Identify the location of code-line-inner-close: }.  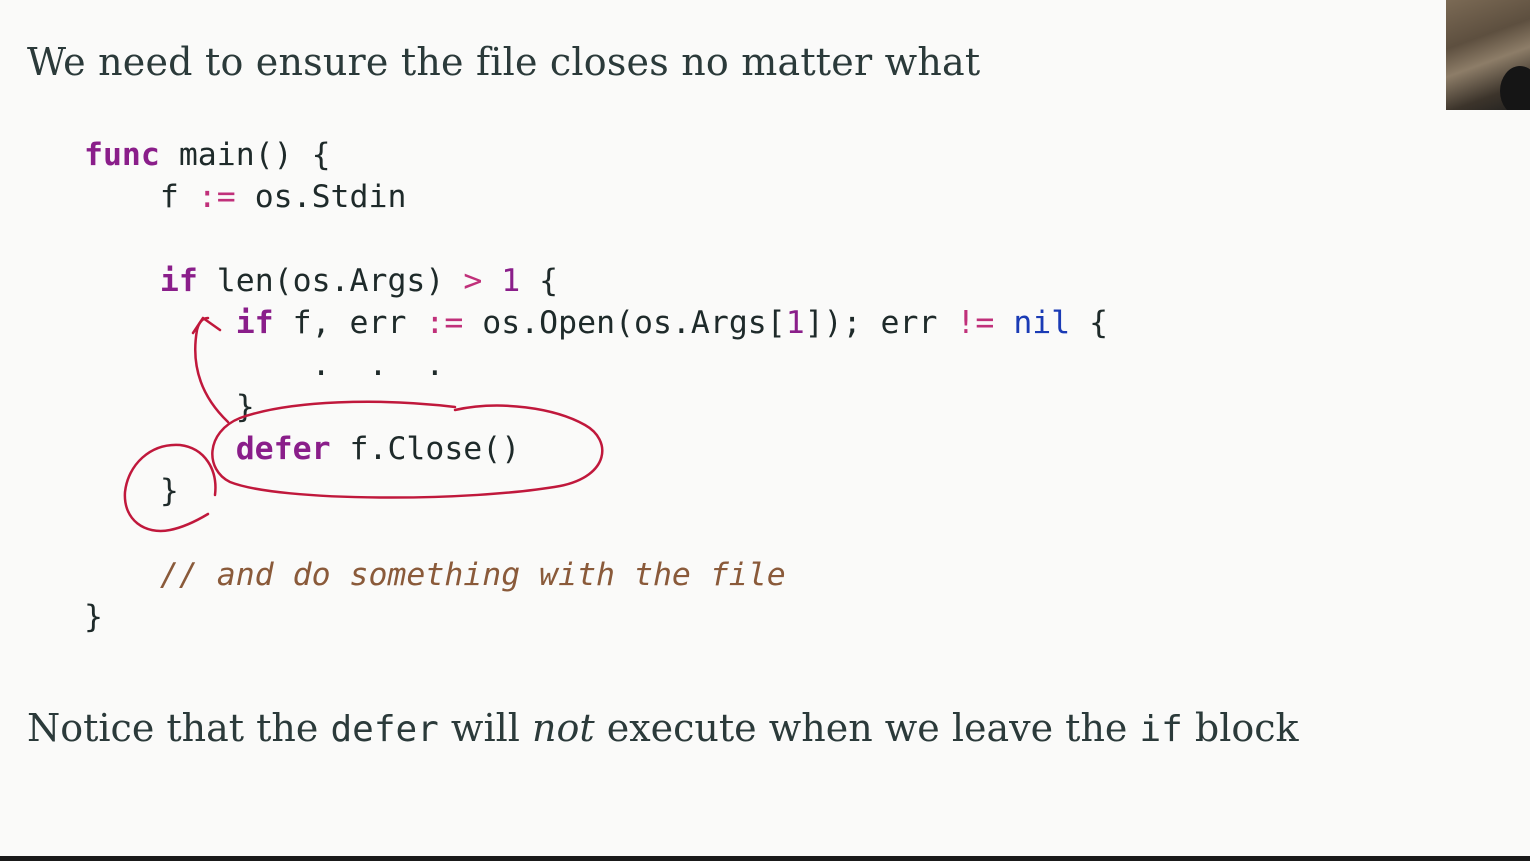
(169, 407).